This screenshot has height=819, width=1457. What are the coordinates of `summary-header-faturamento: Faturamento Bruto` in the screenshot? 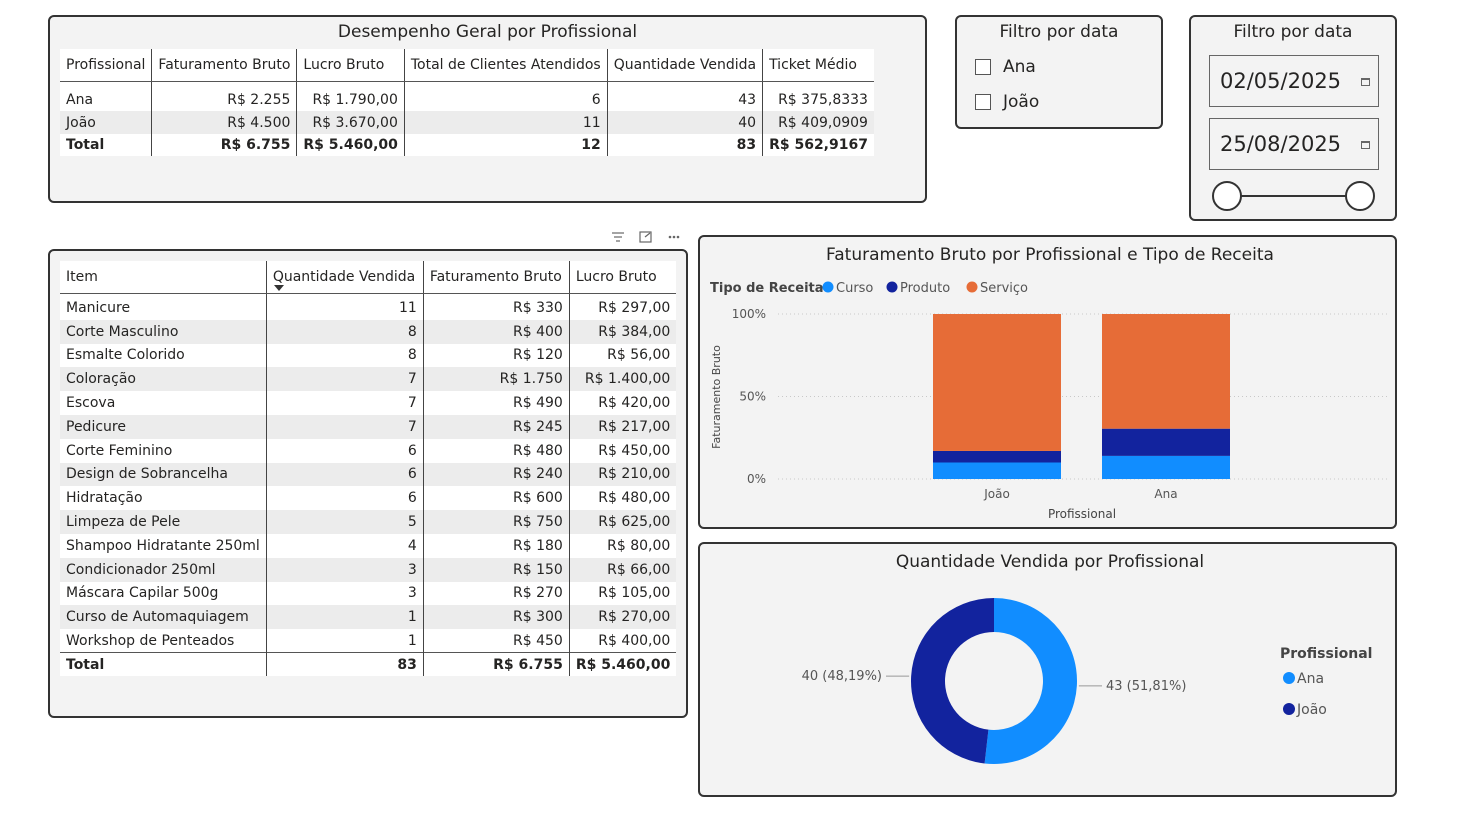 It's located at (224, 65).